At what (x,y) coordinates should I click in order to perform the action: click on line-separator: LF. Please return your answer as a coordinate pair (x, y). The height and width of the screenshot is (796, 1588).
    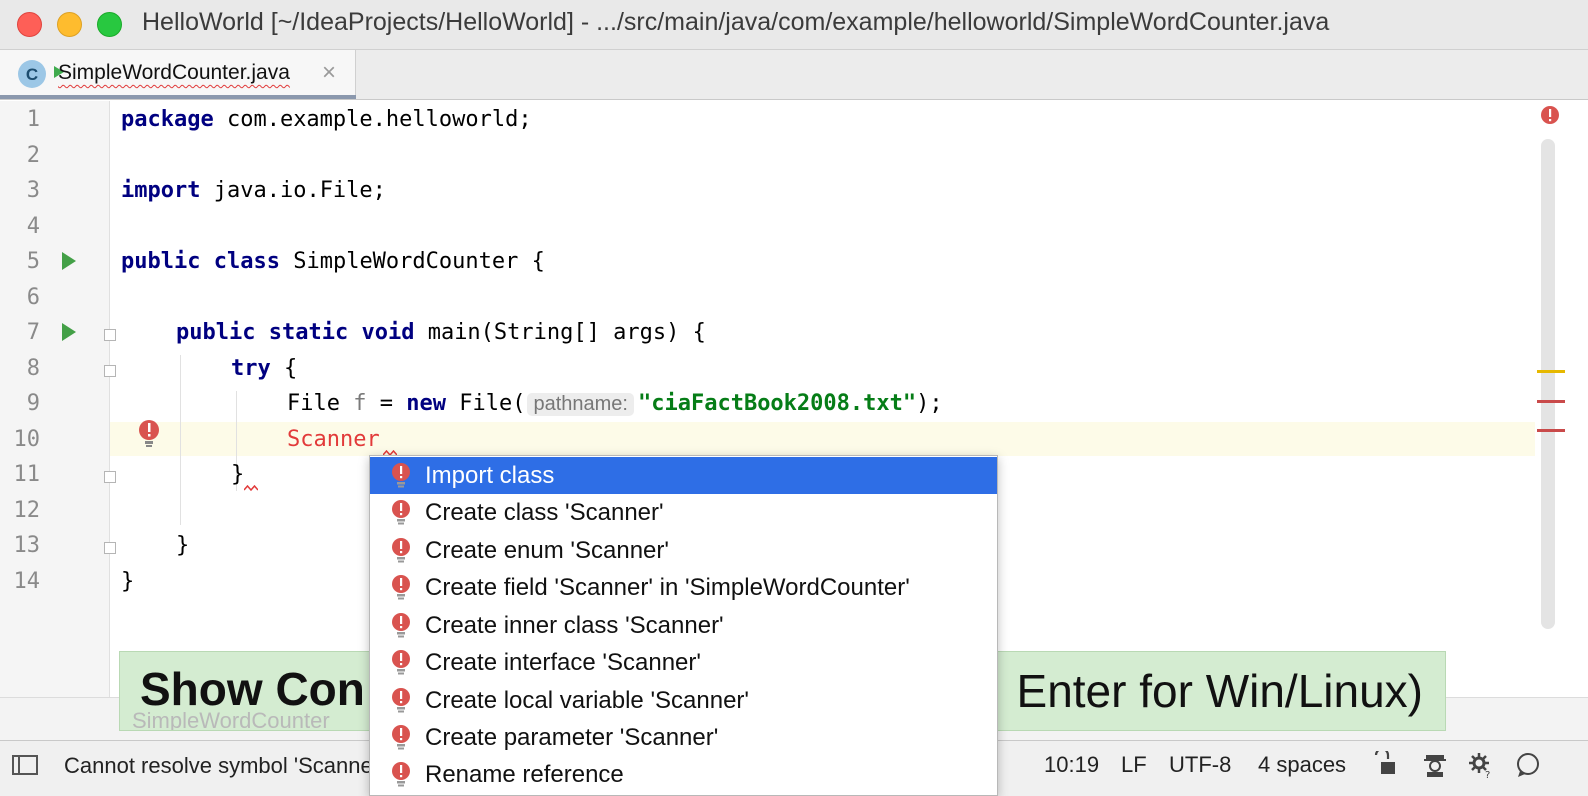
    Looking at the image, I should click on (1134, 765).